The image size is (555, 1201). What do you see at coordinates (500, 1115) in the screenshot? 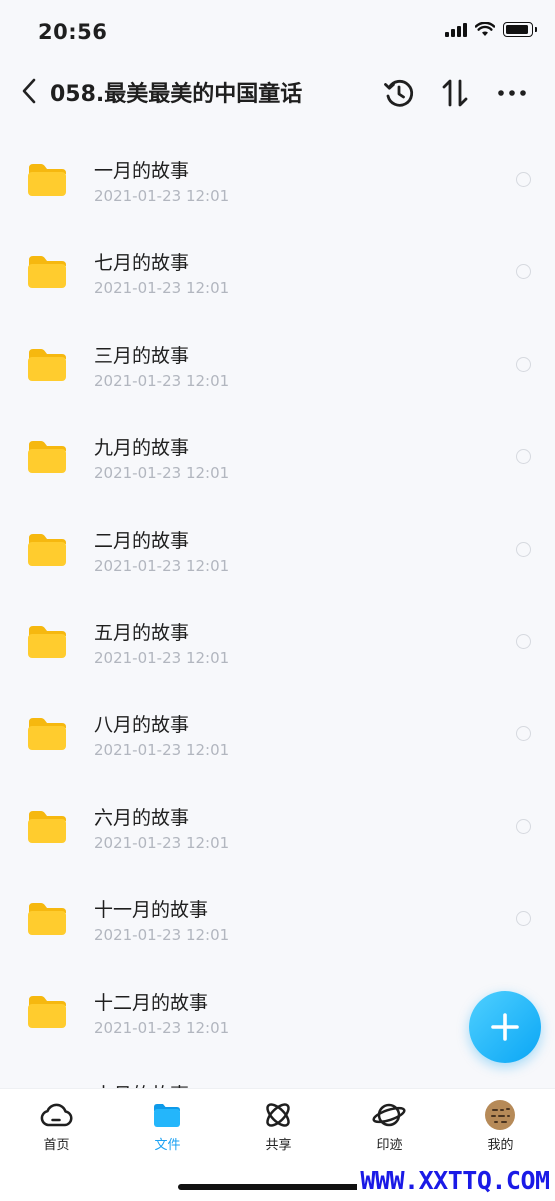
I see `avatar` at bounding box center [500, 1115].